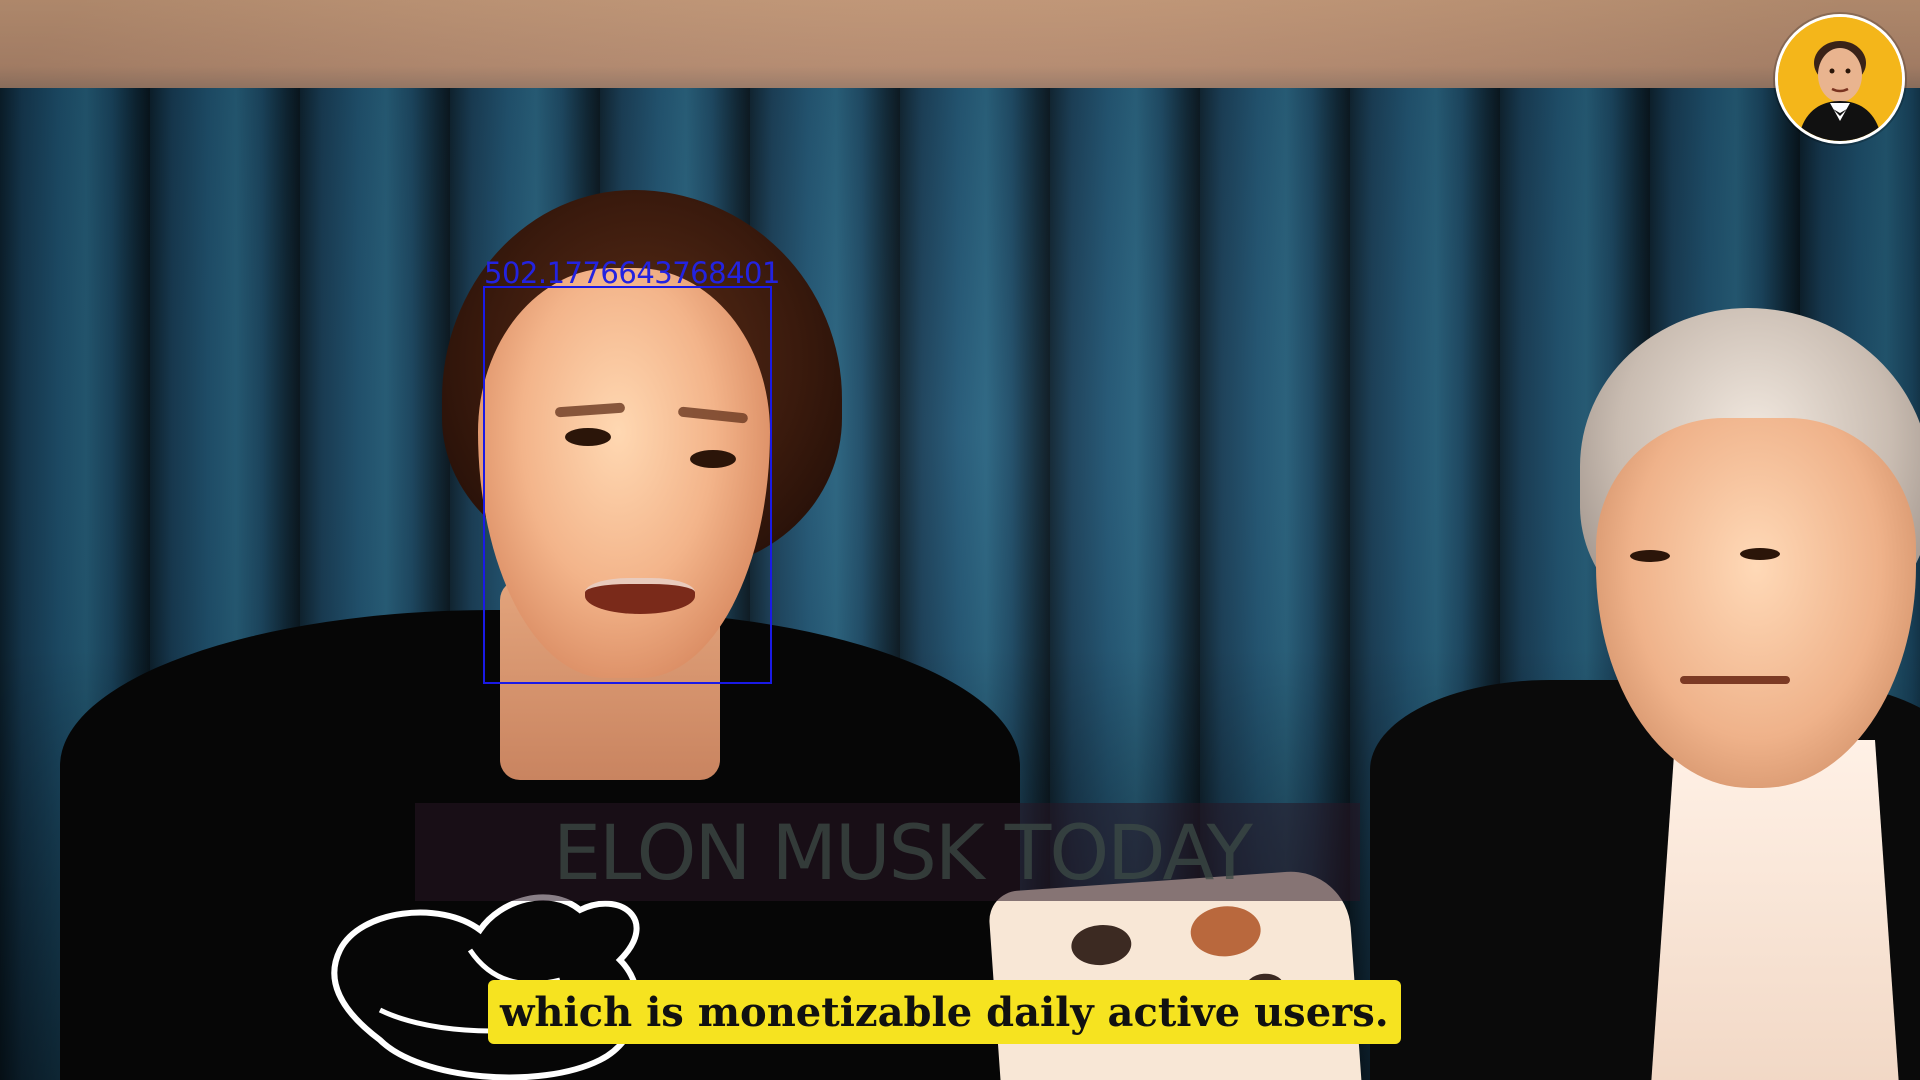 This screenshot has width=1920, height=1080. Describe the element at coordinates (944, 1012) in the screenshot. I see `subtitle-caption: which is monetizable daily active users.` at that location.